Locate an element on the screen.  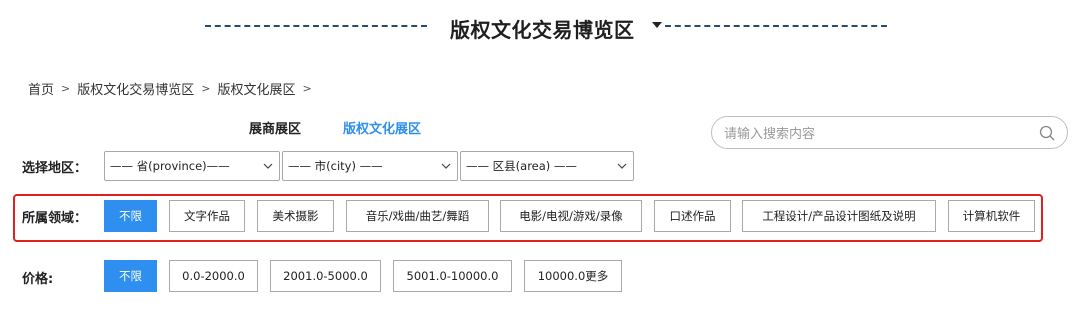
breadcrumb-item-expo: 版权文化交易博览区 is located at coordinates (135, 88).